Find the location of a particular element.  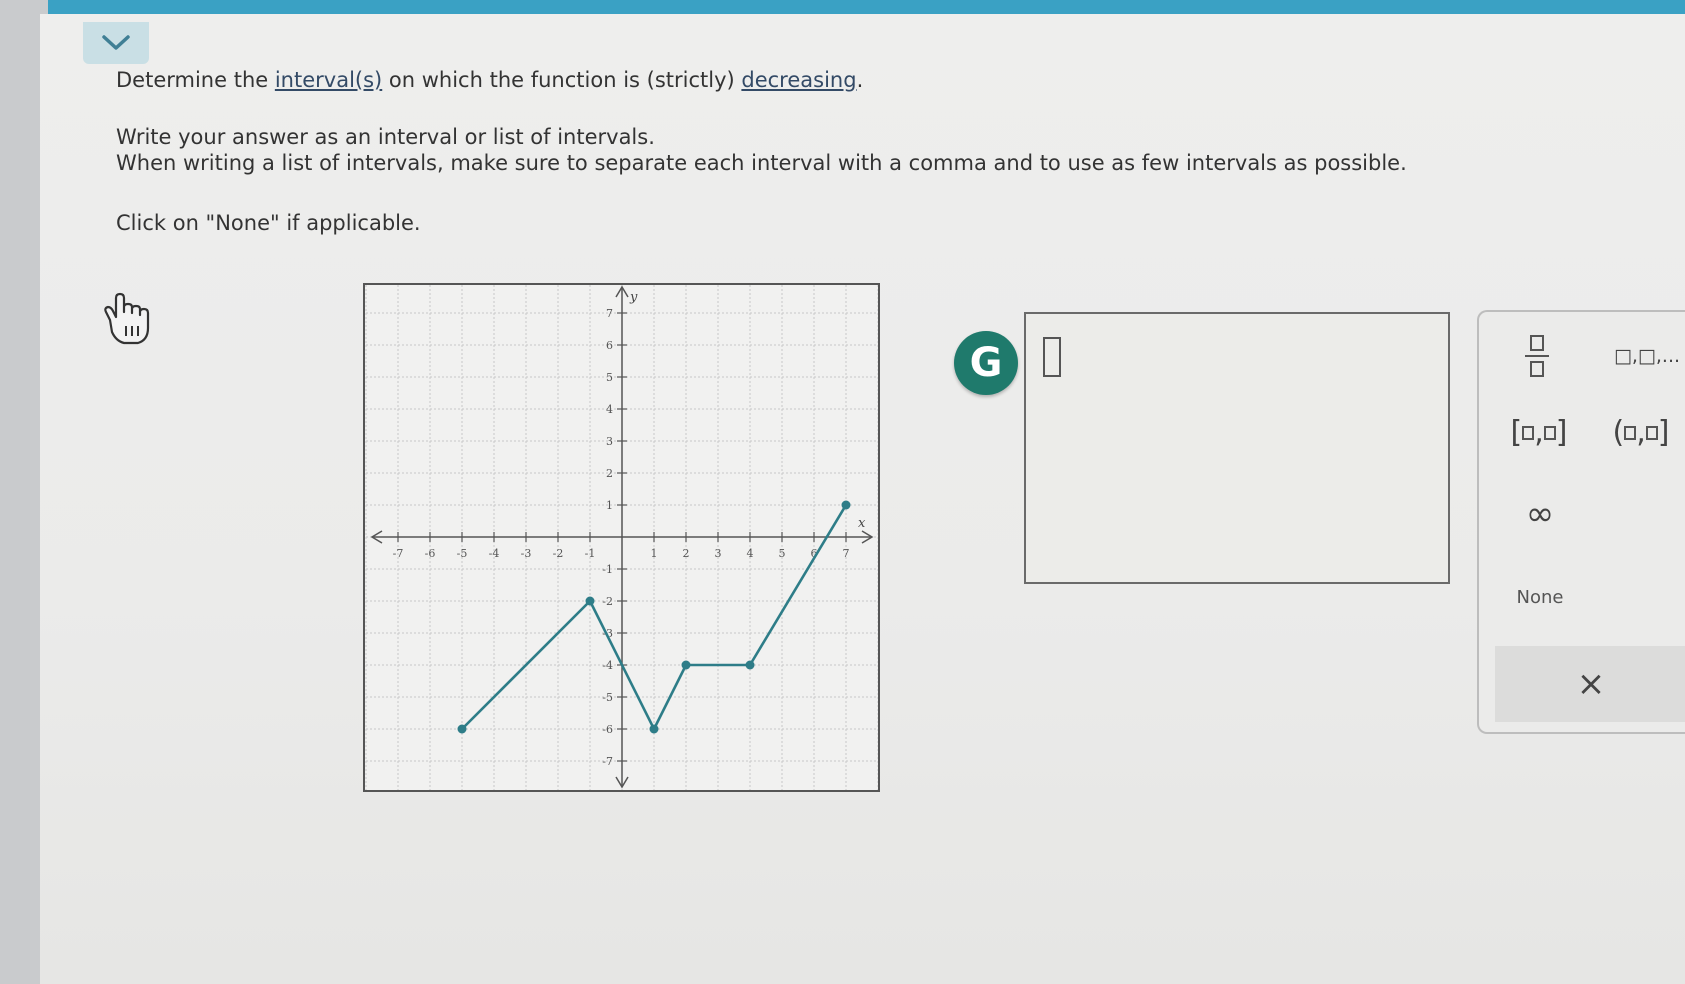

half-open-interval-button: (,] is located at coordinates (1641, 432).